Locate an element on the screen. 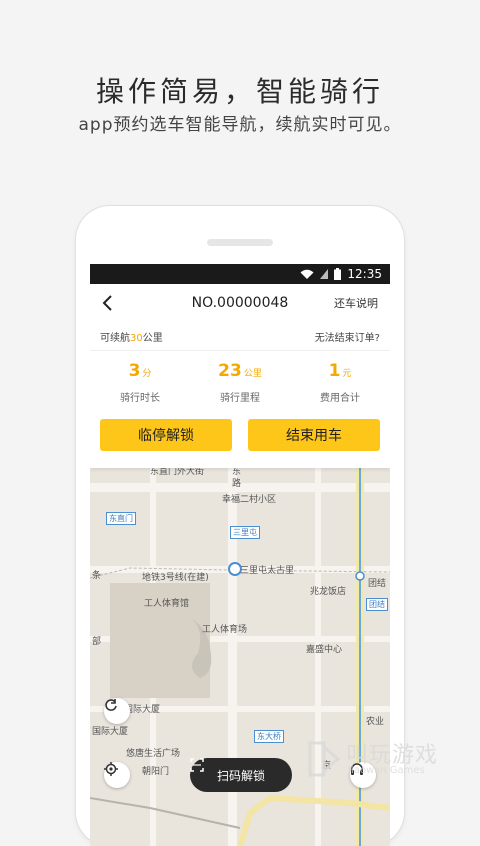  scan-unlock-button: 扫码解锁 is located at coordinates (241, 775).